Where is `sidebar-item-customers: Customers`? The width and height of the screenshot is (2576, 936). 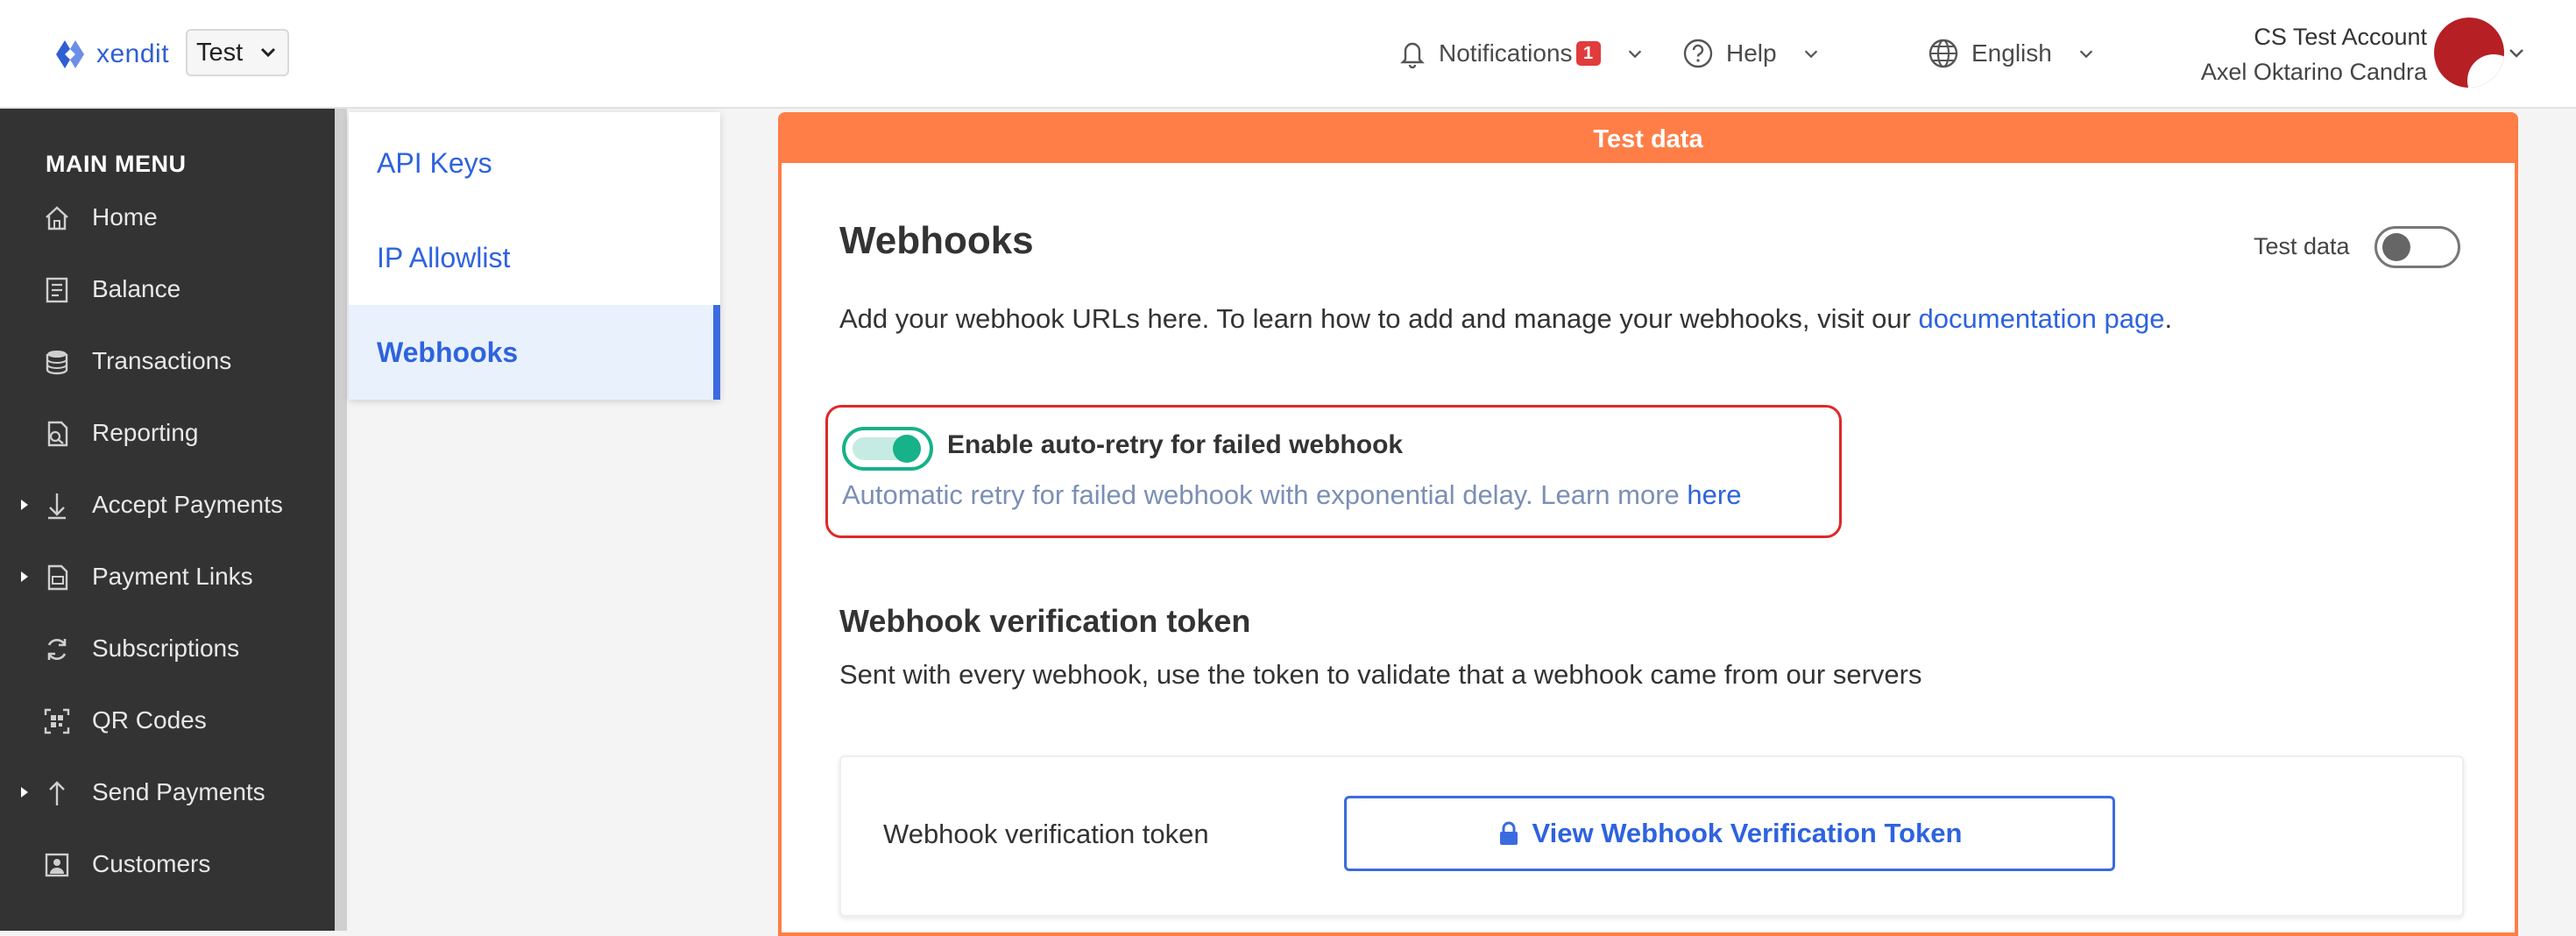
sidebar-item-customers: Customers is located at coordinates (167, 864).